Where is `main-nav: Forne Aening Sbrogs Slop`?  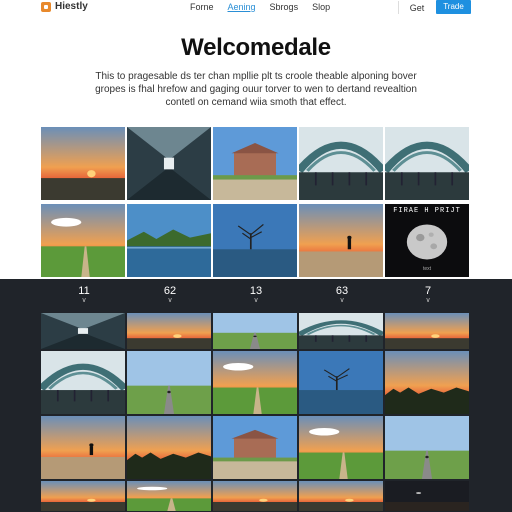
main-nav: Forne Aening Sbrogs Slop is located at coordinates (267, 7).